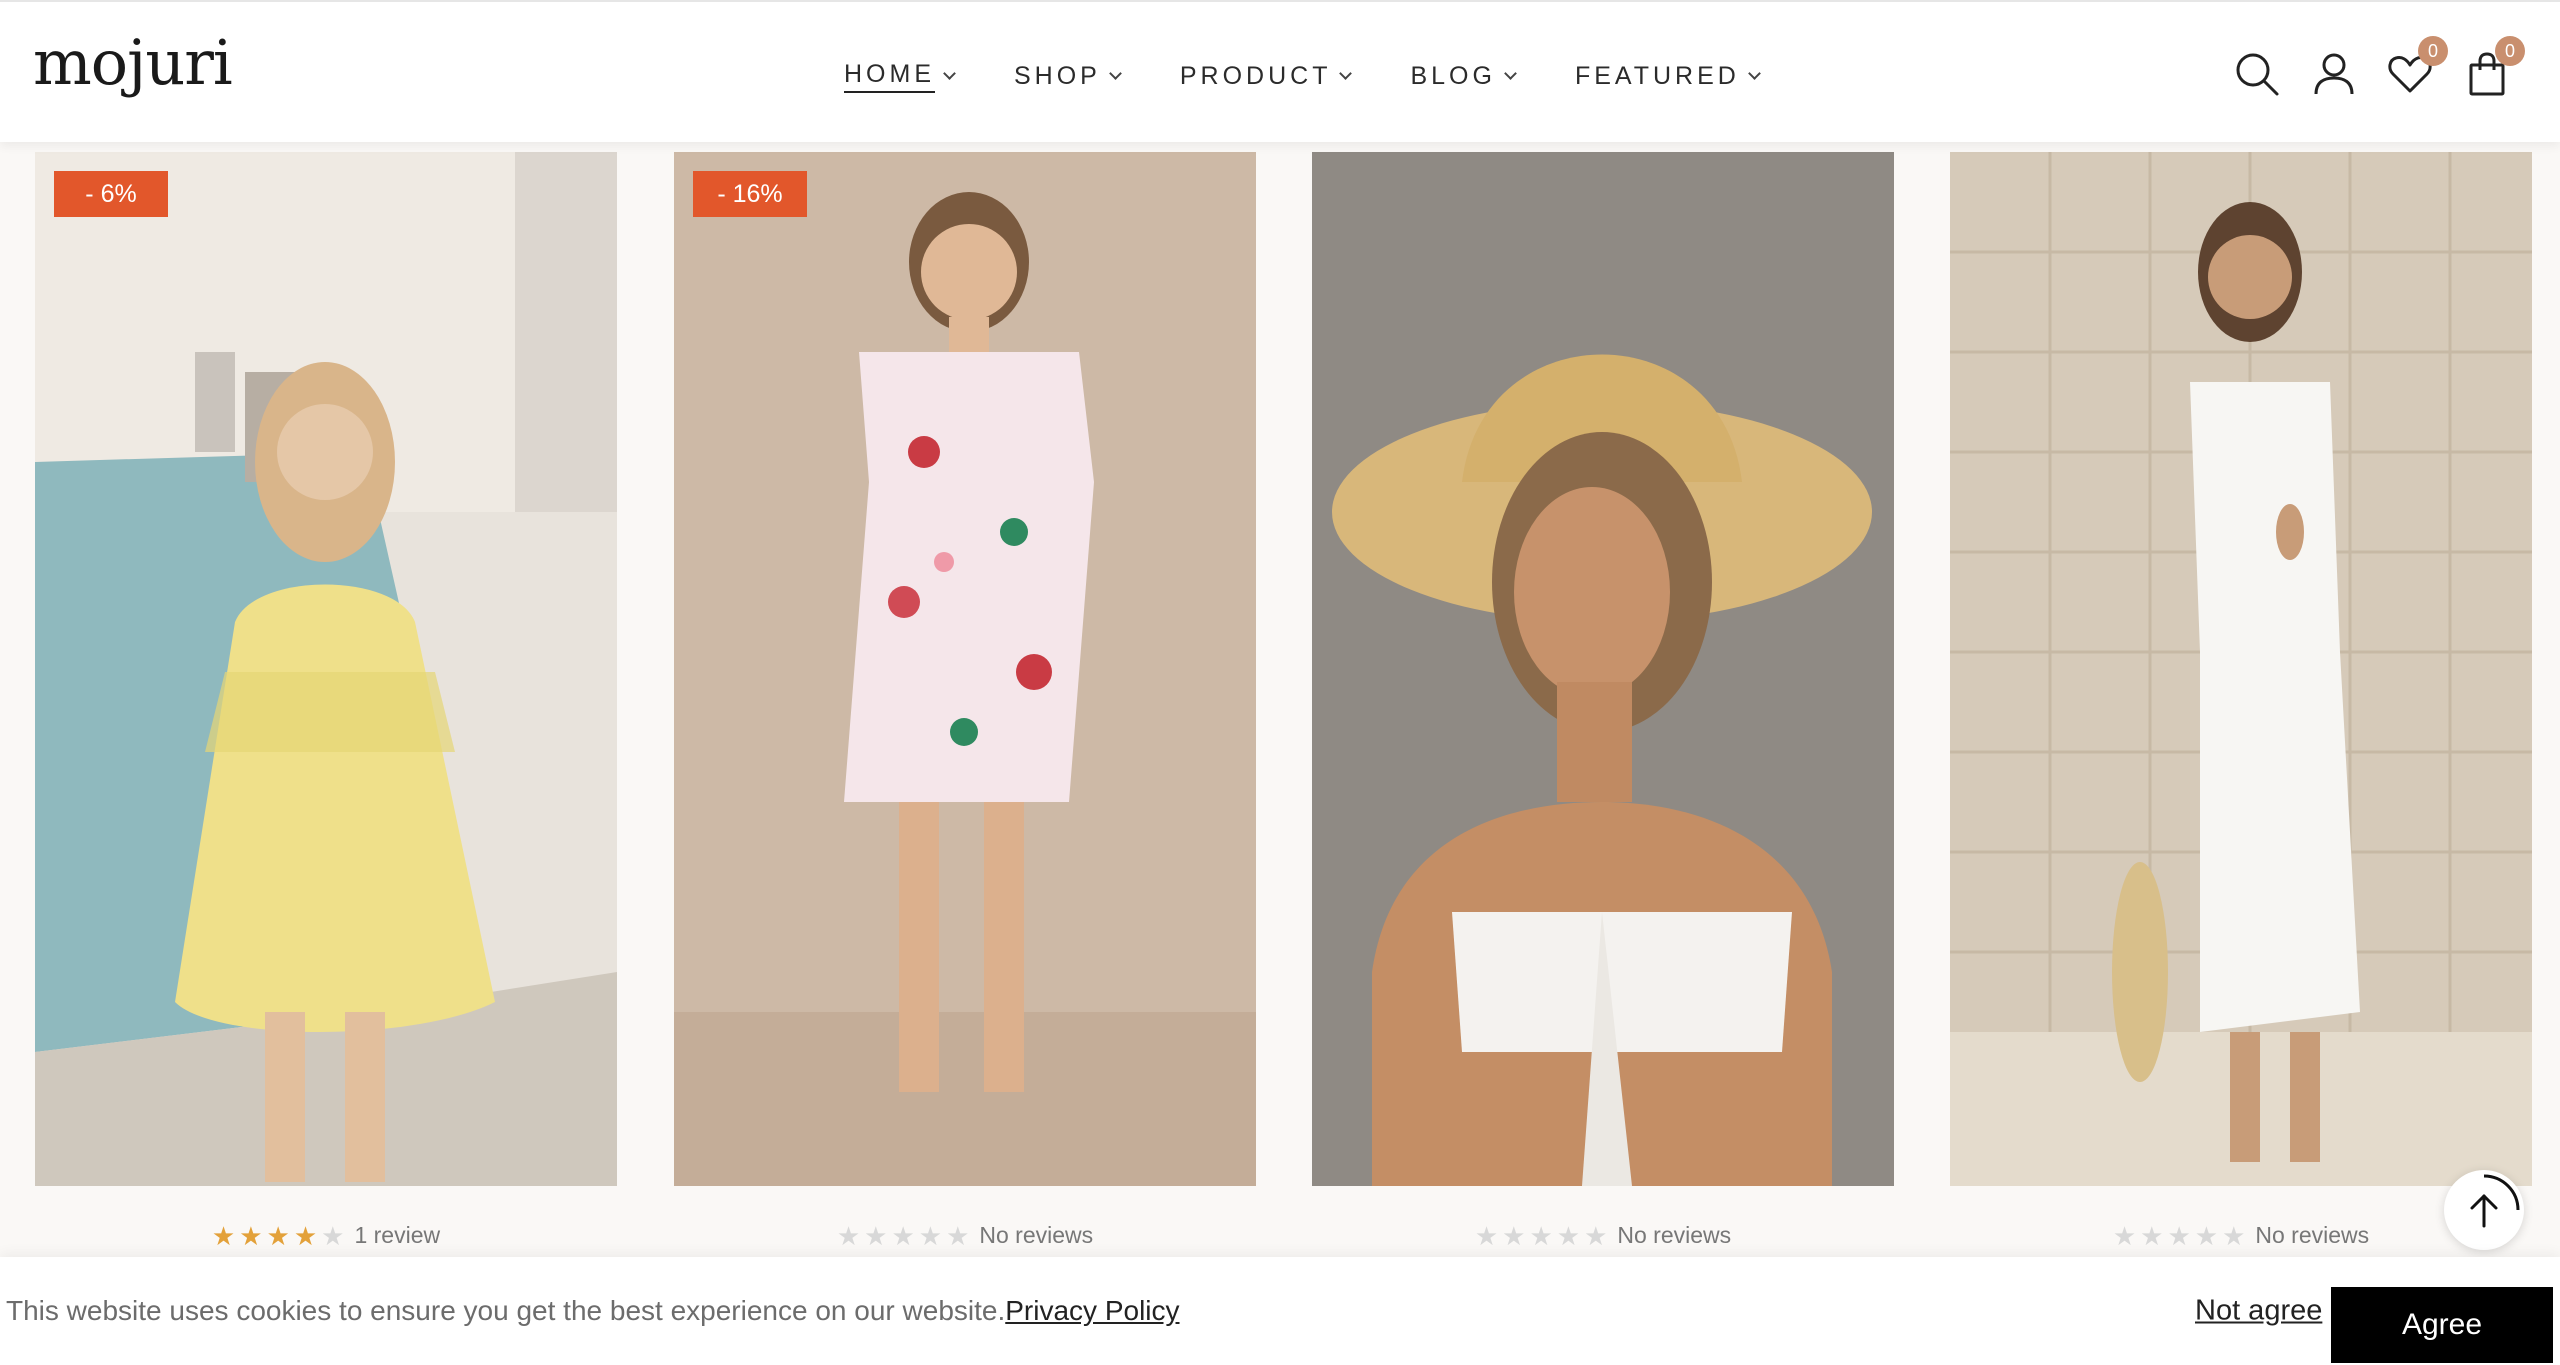 The height and width of the screenshot is (1365, 2560). I want to click on nav-blog: BLOG, so click(1463, 76).